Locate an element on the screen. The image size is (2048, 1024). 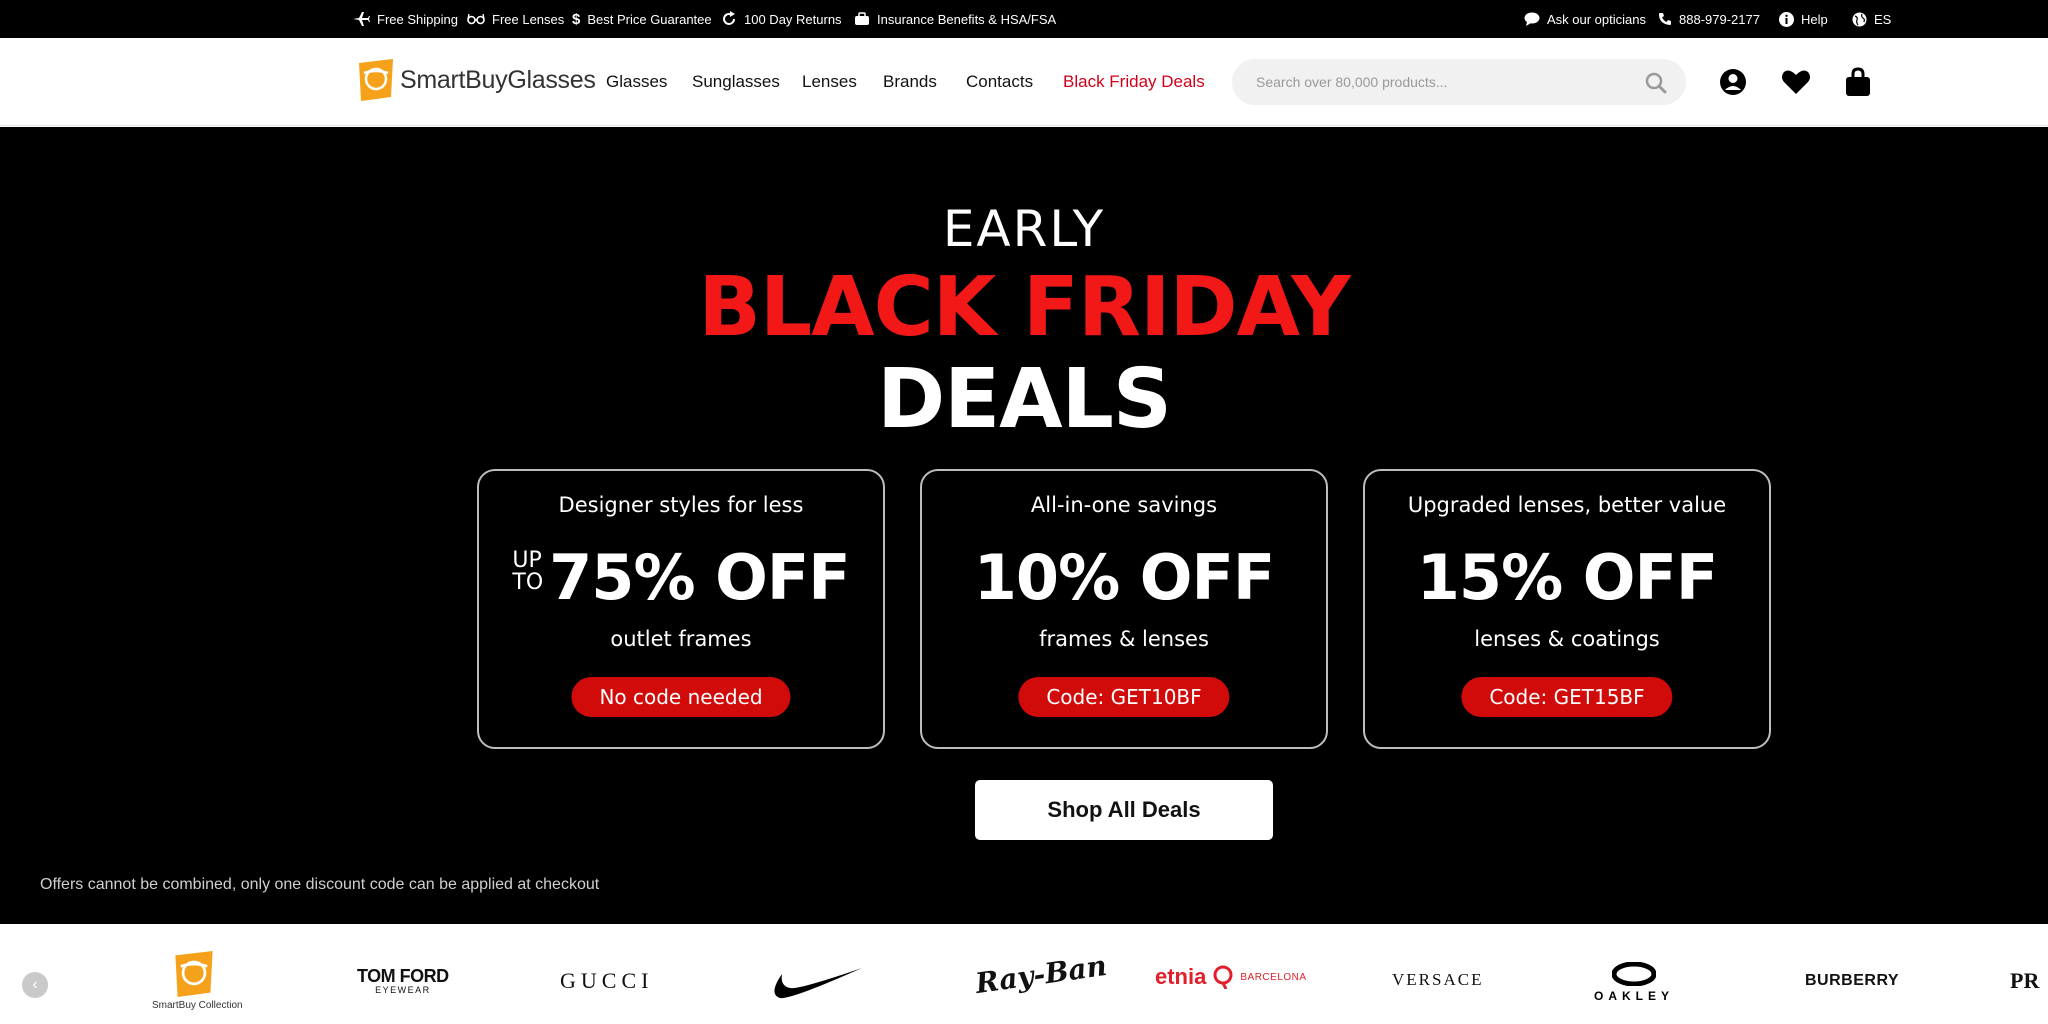
brand-burberry: BURBERRY is located at coordinates (1852, 981).